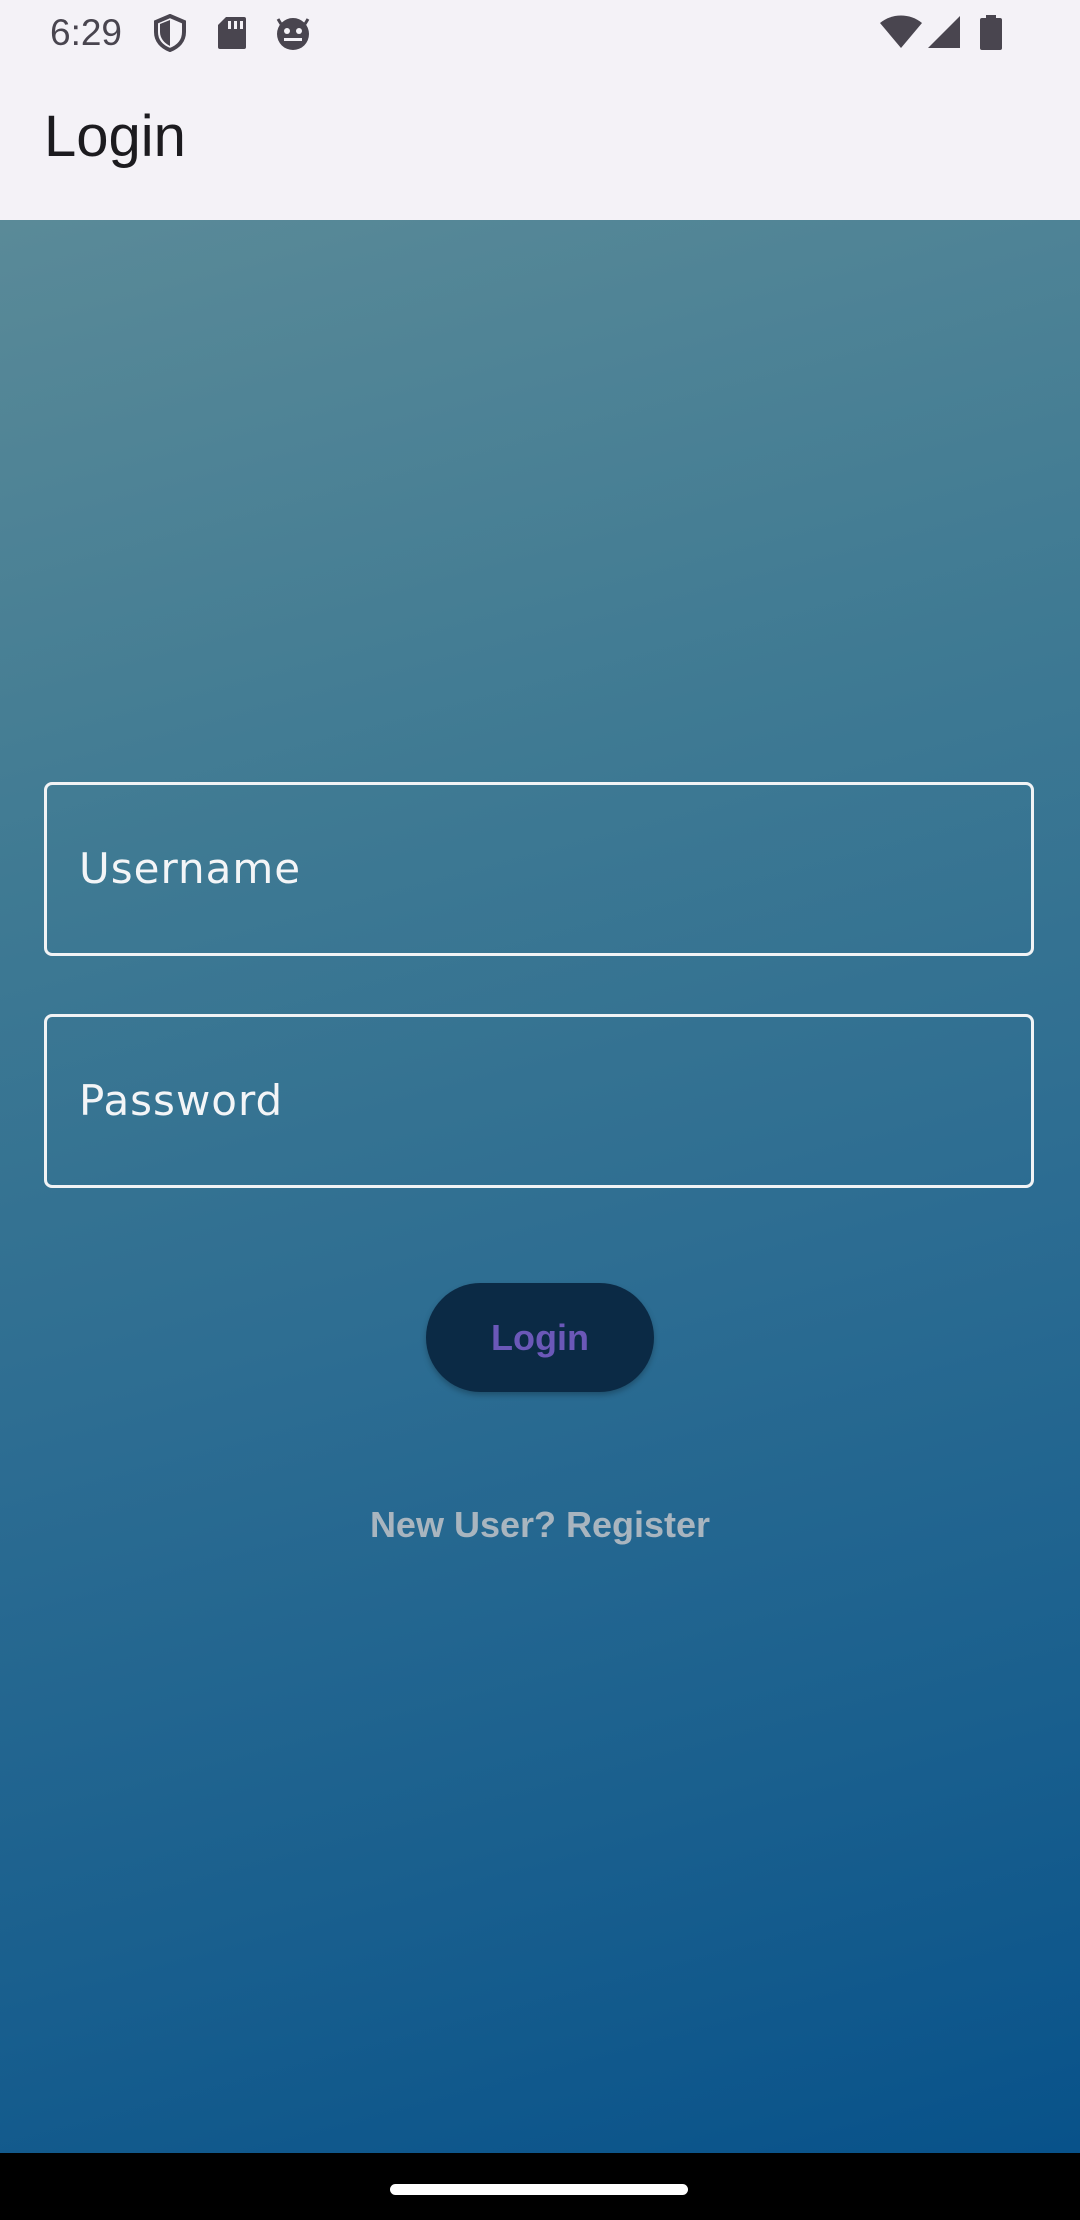  Describe the element at coordinates (115, 136) in the screenshot. I see `page-title: Login` at that location.